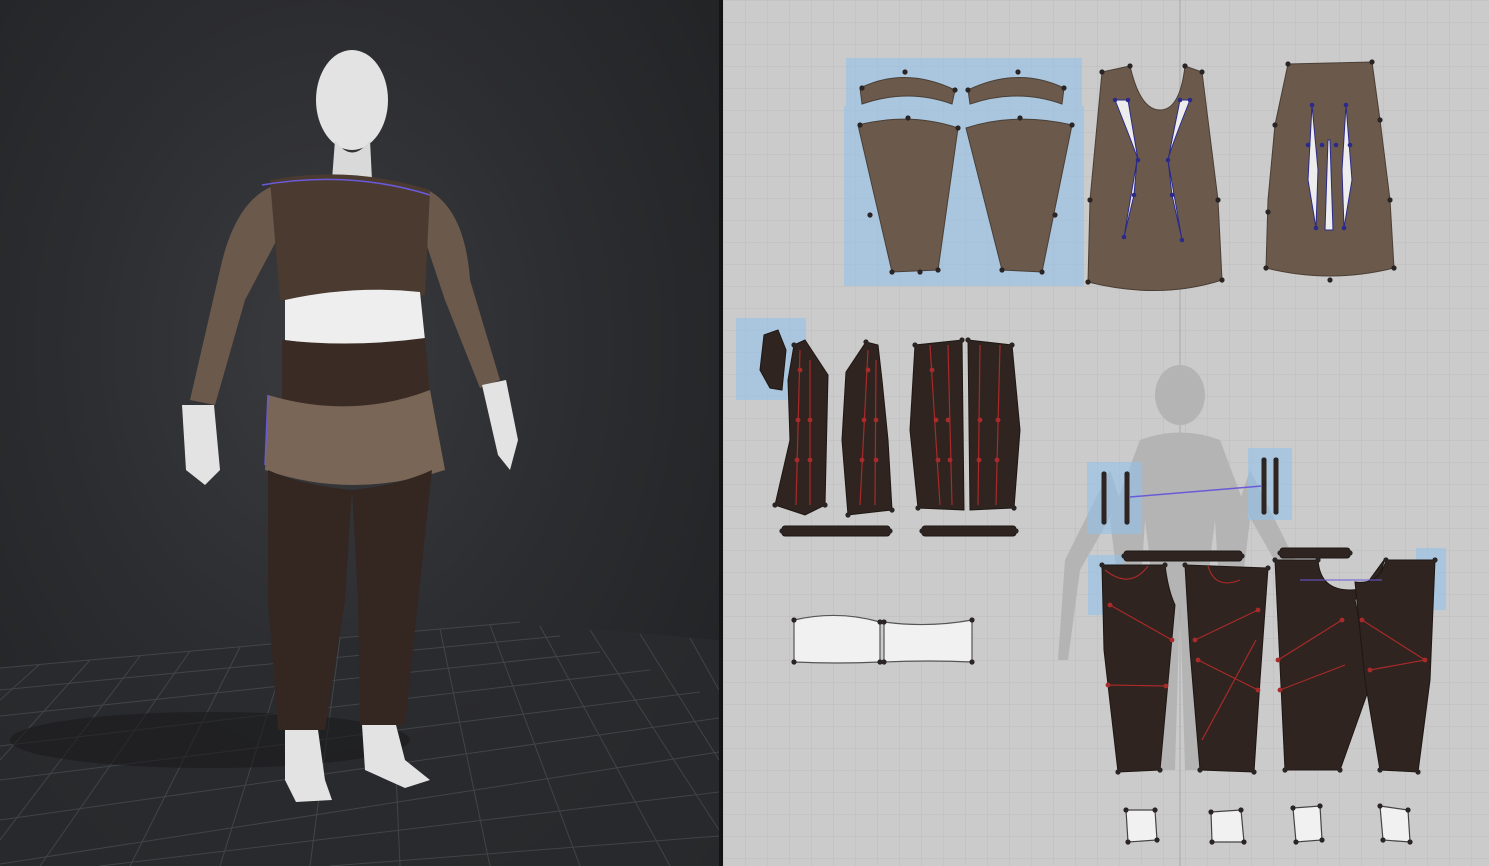 The height and width of the screenshot is (866, 1489). I want to click on pants-front-right, so click(1226, 668).